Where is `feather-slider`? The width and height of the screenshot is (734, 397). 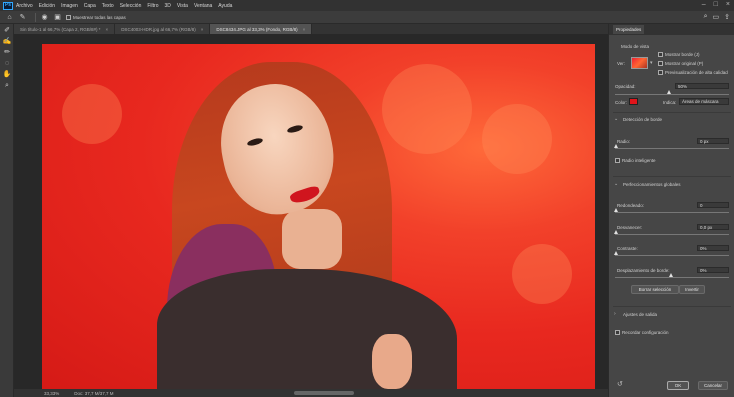 feather-slider is located at coordinates (672, 234).